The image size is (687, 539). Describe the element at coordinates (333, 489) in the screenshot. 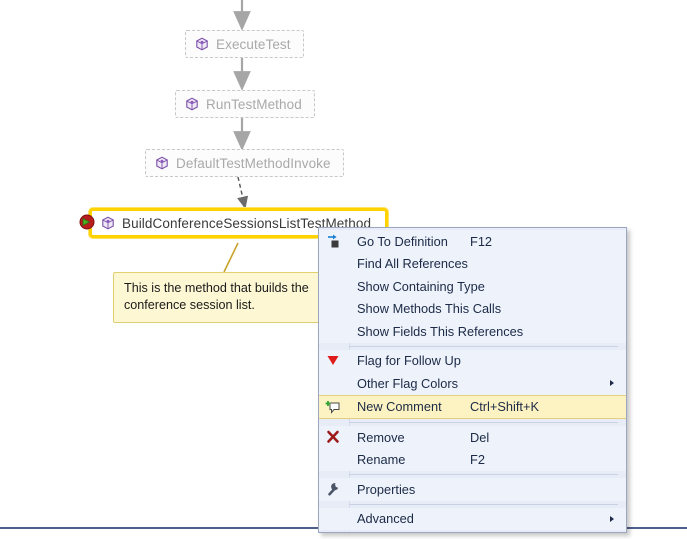

I see `wrench-icon` at that location.